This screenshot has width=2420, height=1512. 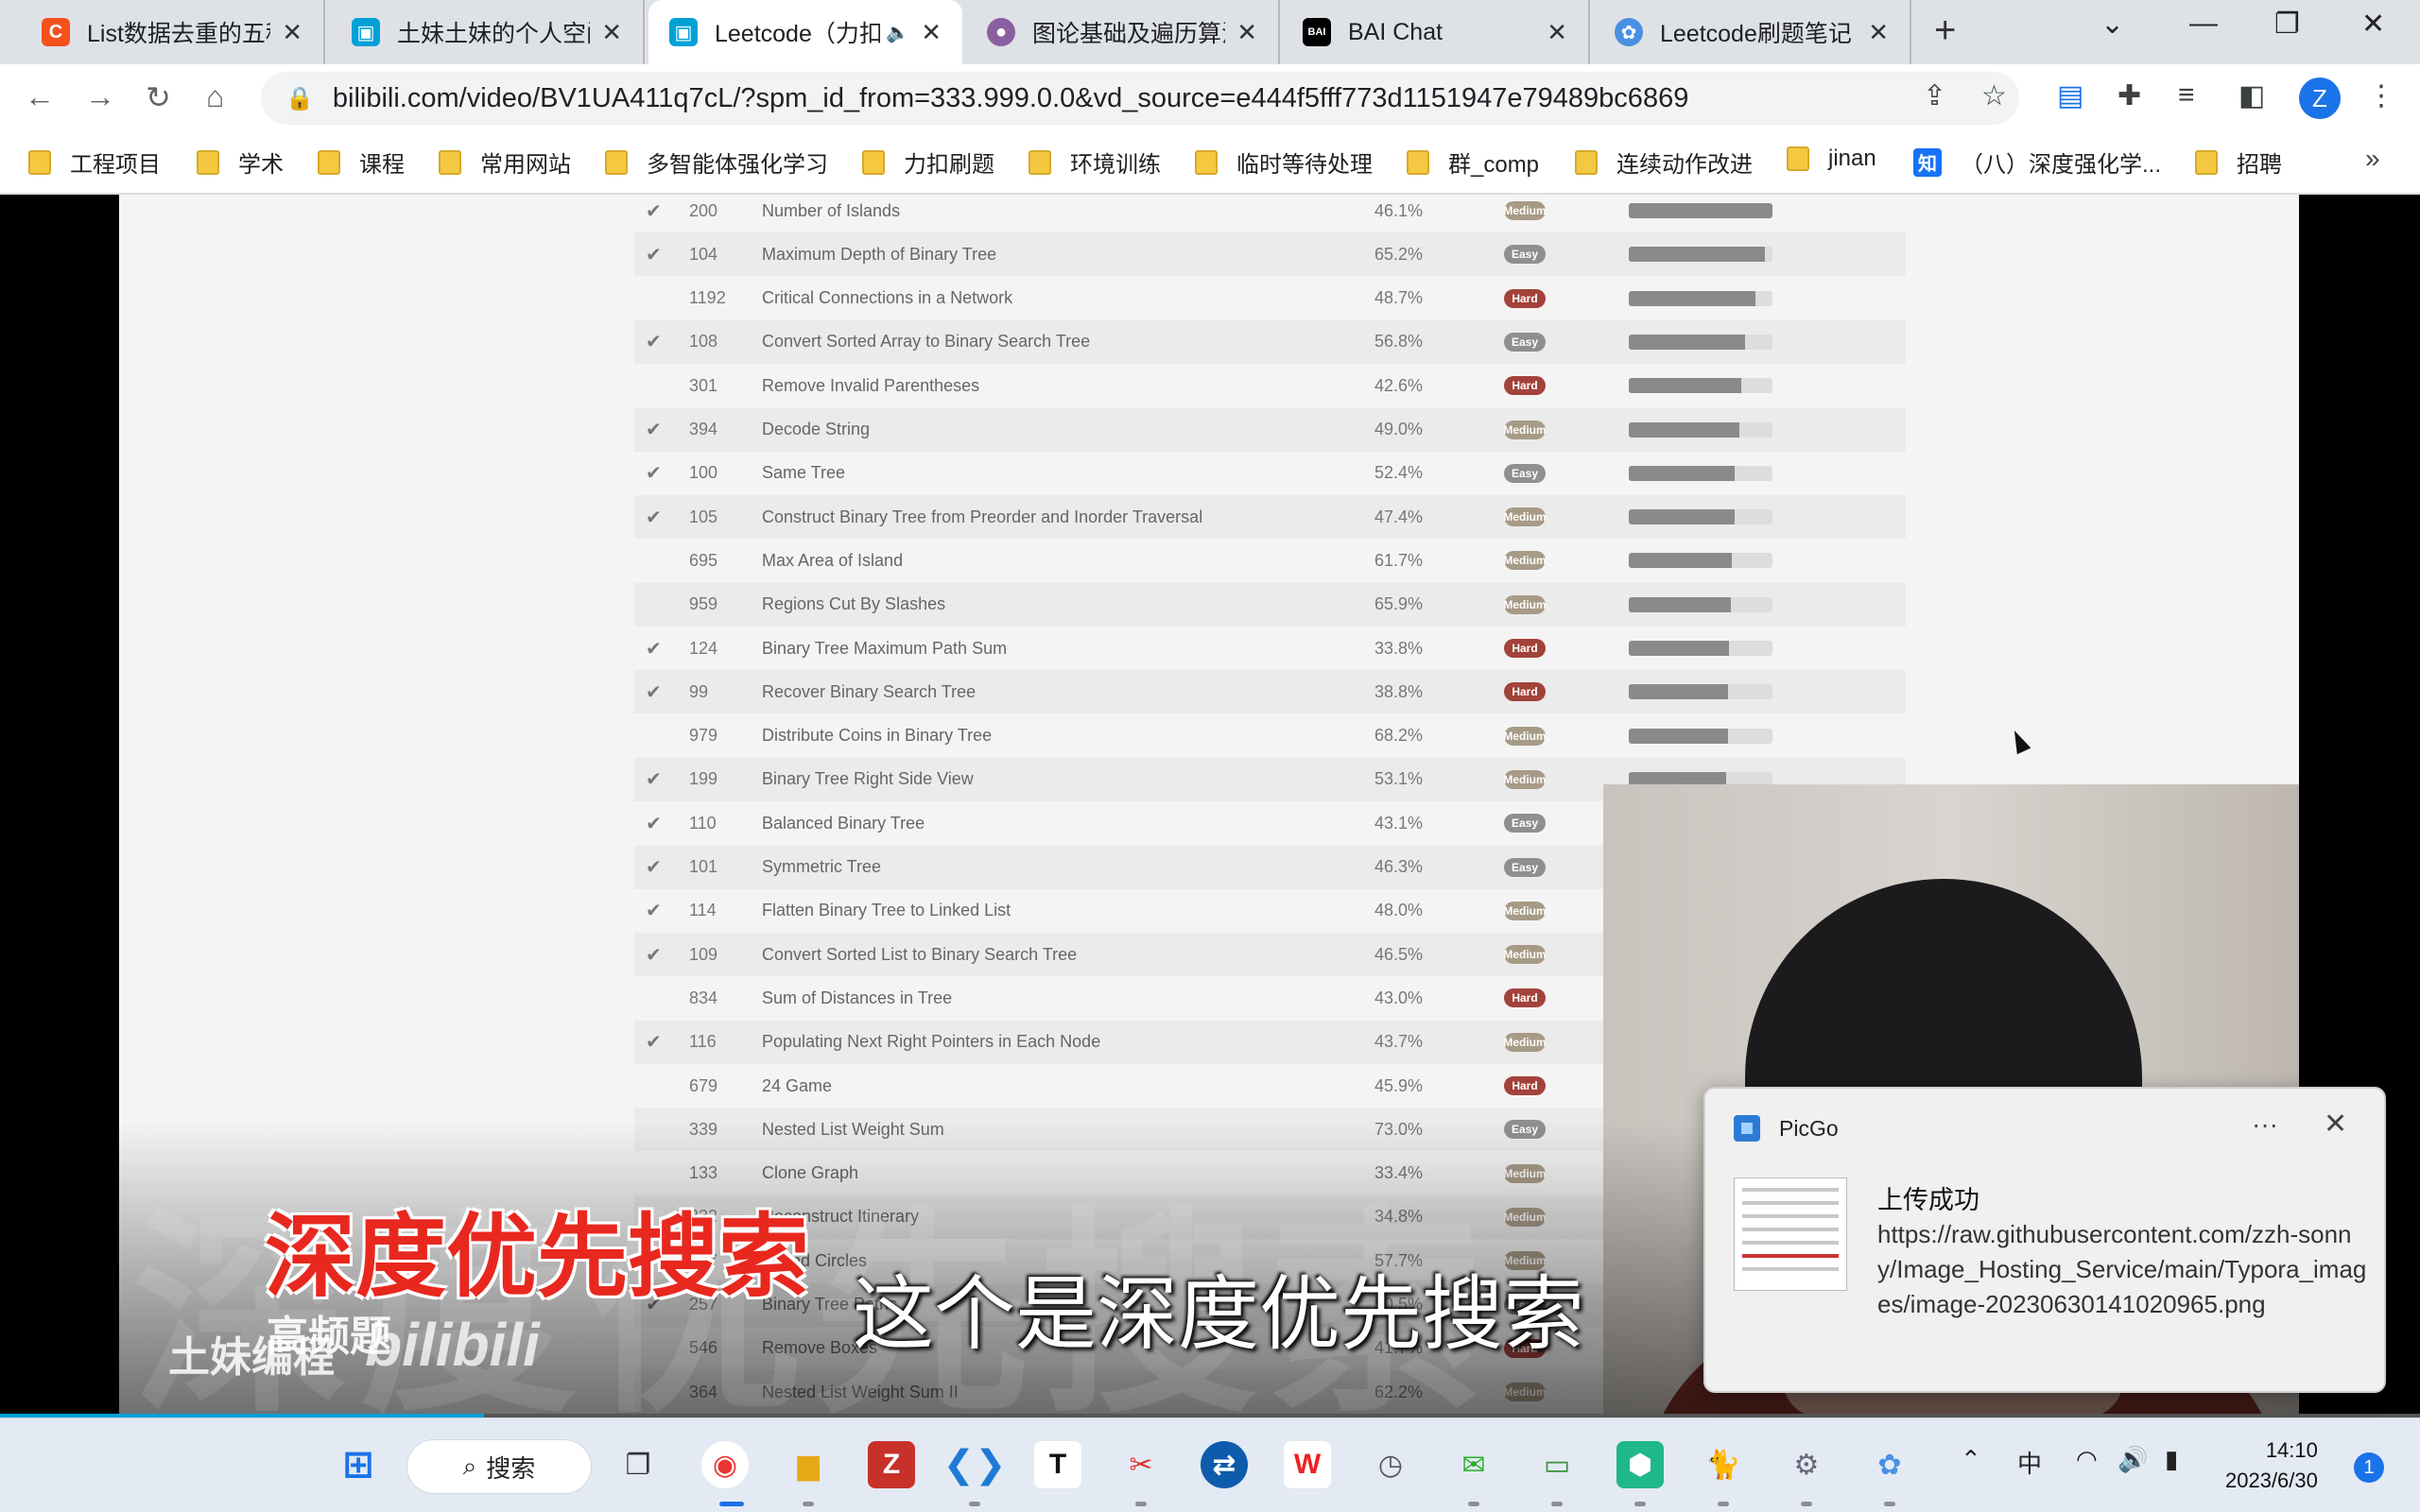 I want to click on battery-icon: ▮, so click(x=2171, y=1459).